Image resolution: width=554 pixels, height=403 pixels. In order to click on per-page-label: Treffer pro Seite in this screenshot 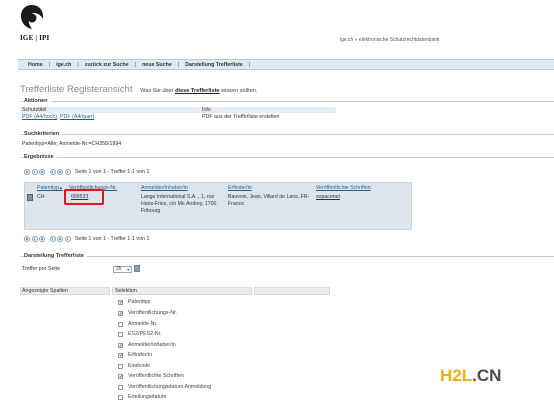, I will do `click(41, 269)`.